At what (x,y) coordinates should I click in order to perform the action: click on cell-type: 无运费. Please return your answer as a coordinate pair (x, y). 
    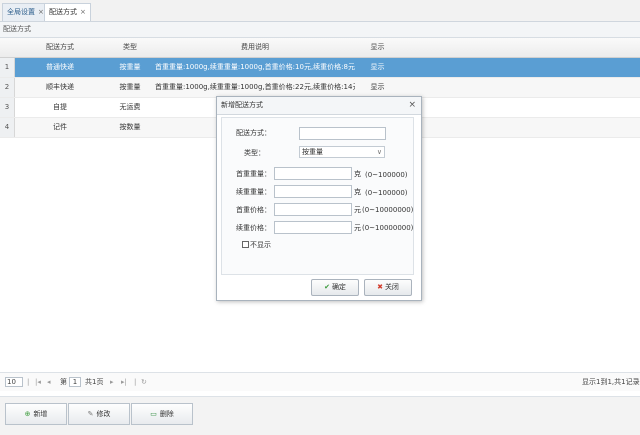
    Looking at the image, I should click on (130, 107).